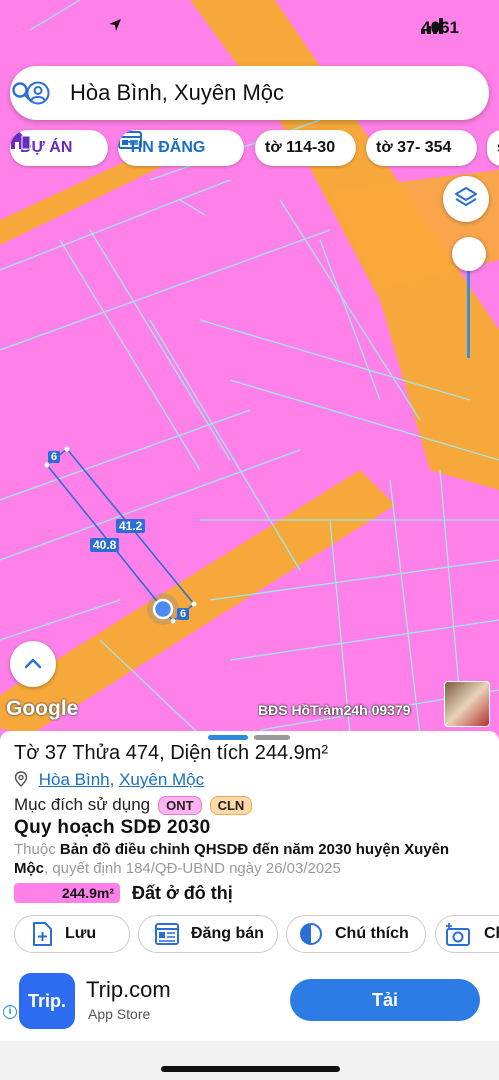 This screenshot has height=1080, width=499. What do you see at coordinates (468, 310) in the screenshot?
I see `opacity-slider-track` at bounding box center [468, 310].